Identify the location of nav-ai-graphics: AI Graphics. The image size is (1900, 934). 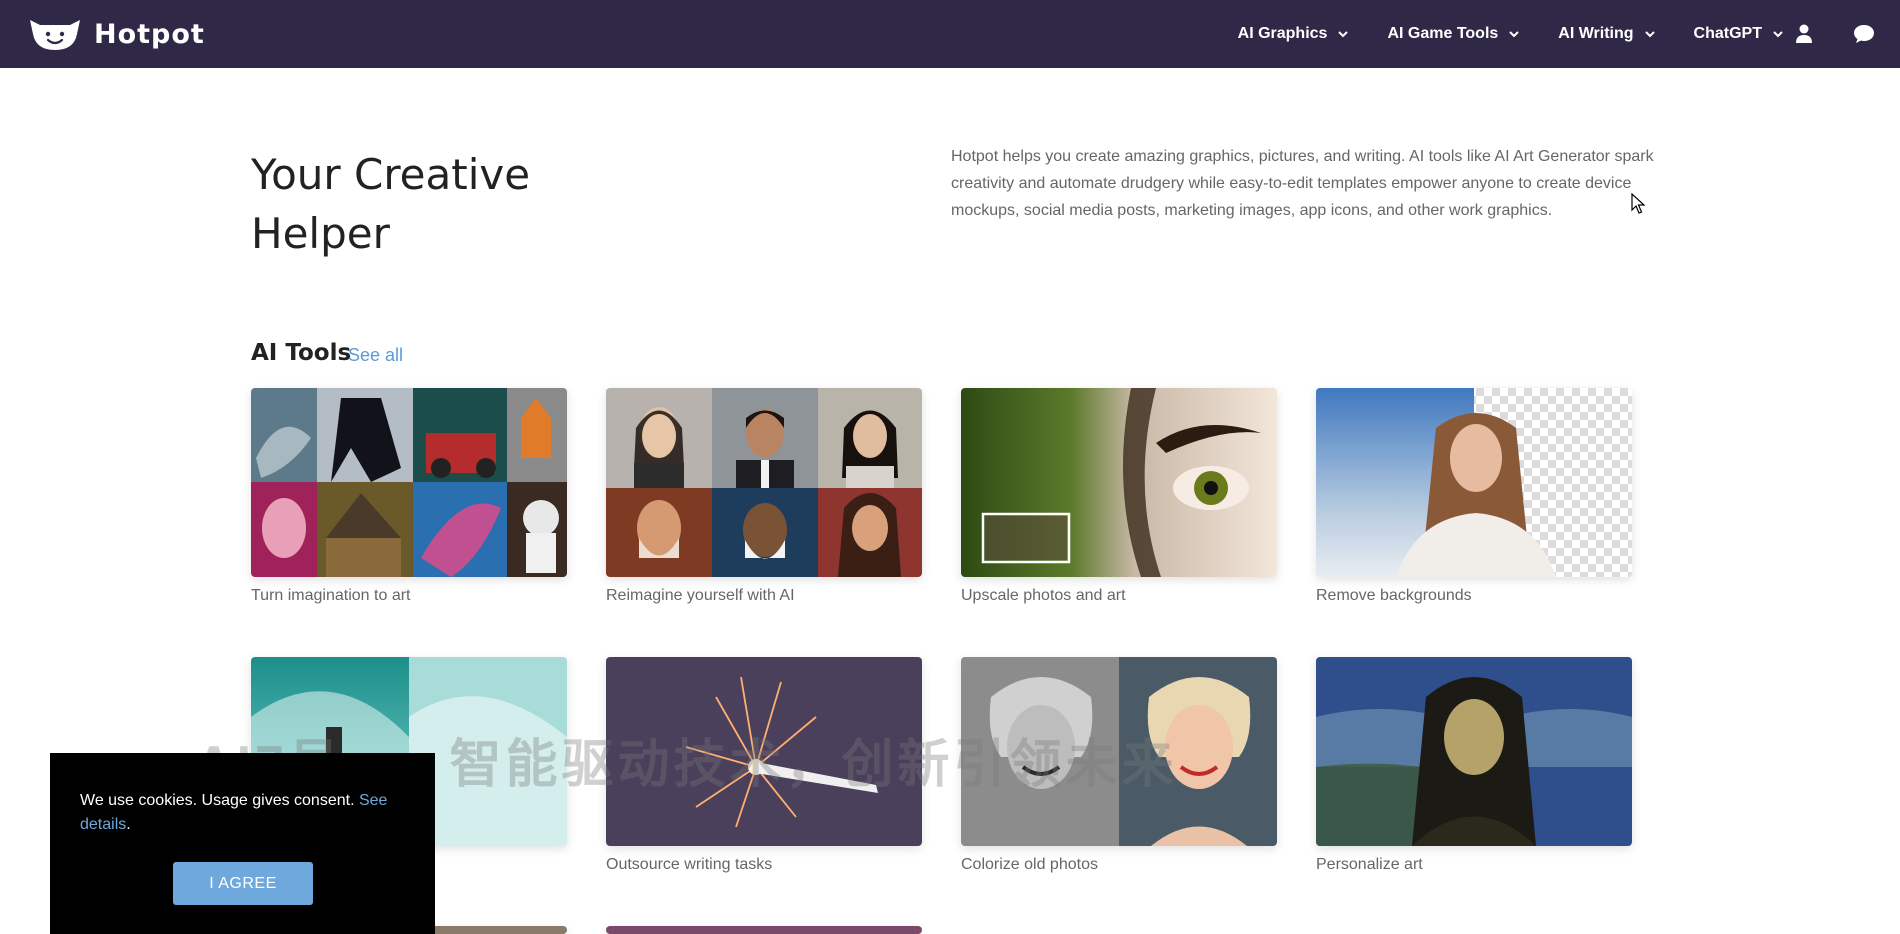
(1294, 34).